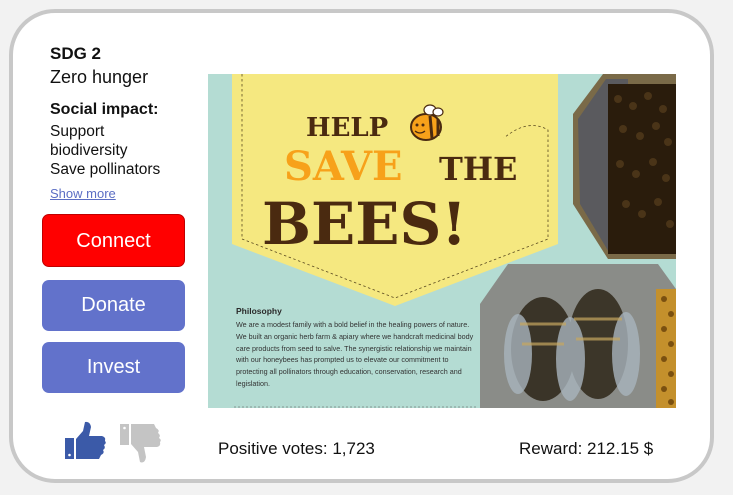 Image resolution: width=733 pixels, height=495 pixels. I want to click on thumbs-down-icon, so click(140, 443).